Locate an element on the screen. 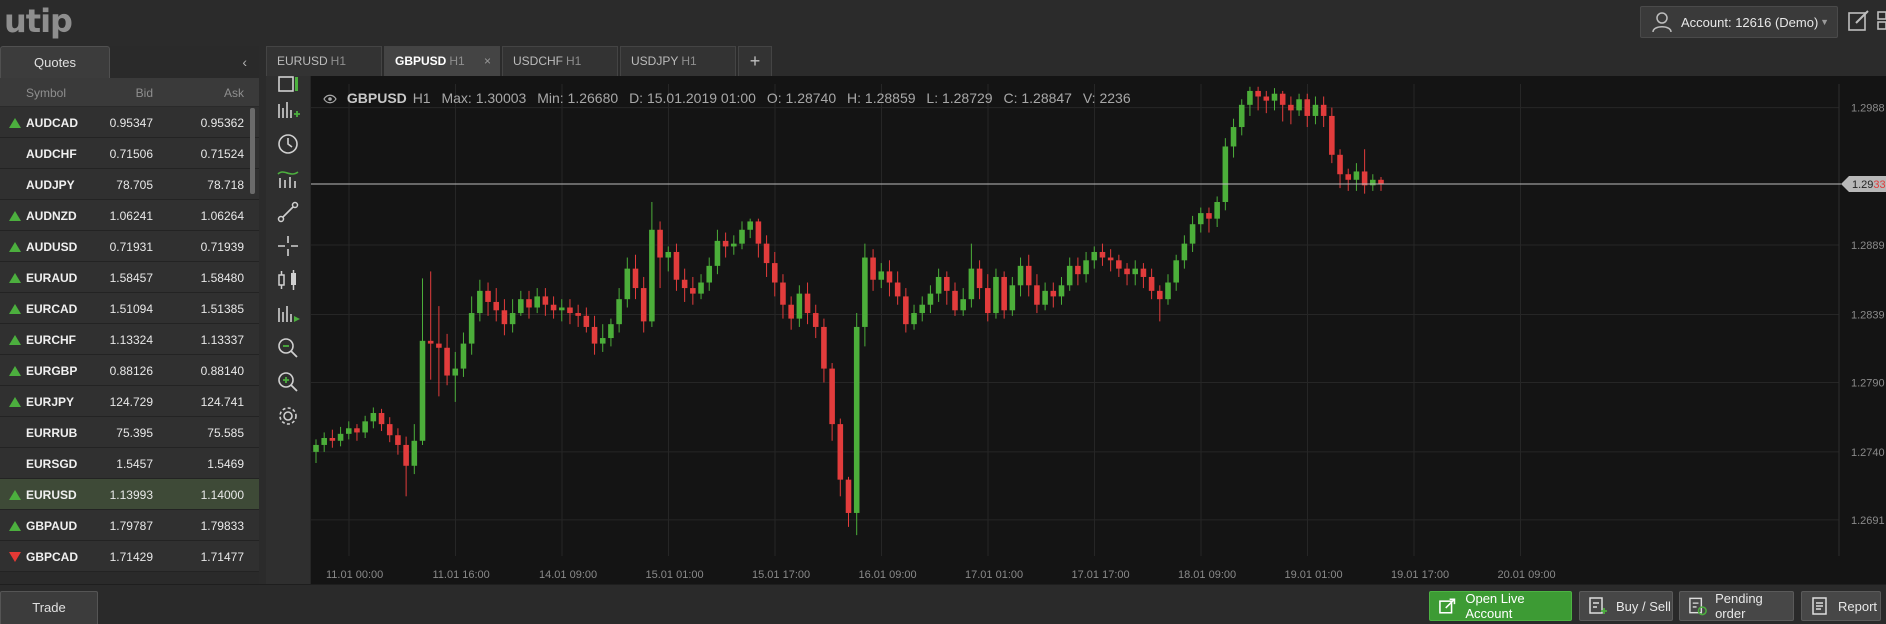 Image resolution: width=1886 pixels, height=624 pixels. quote-row: EURAUD 1.58457 1.58480 is located at coordinates (129, 277).